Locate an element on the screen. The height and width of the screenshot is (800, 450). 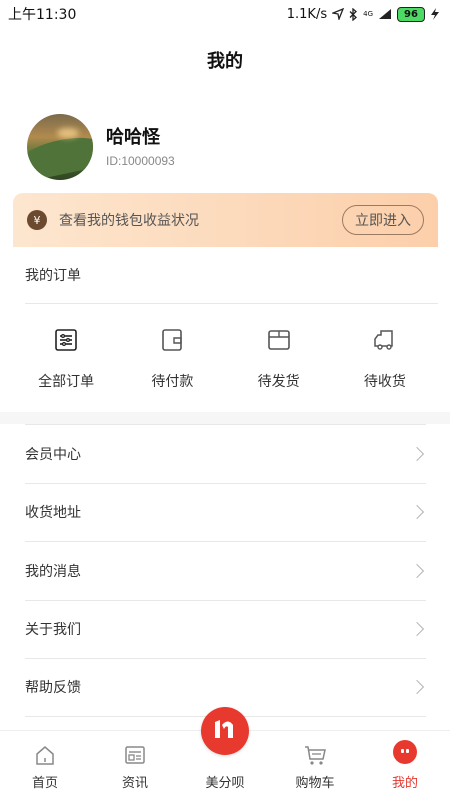
order-all-label: 全部订单 is located at coordinates (66, 382).